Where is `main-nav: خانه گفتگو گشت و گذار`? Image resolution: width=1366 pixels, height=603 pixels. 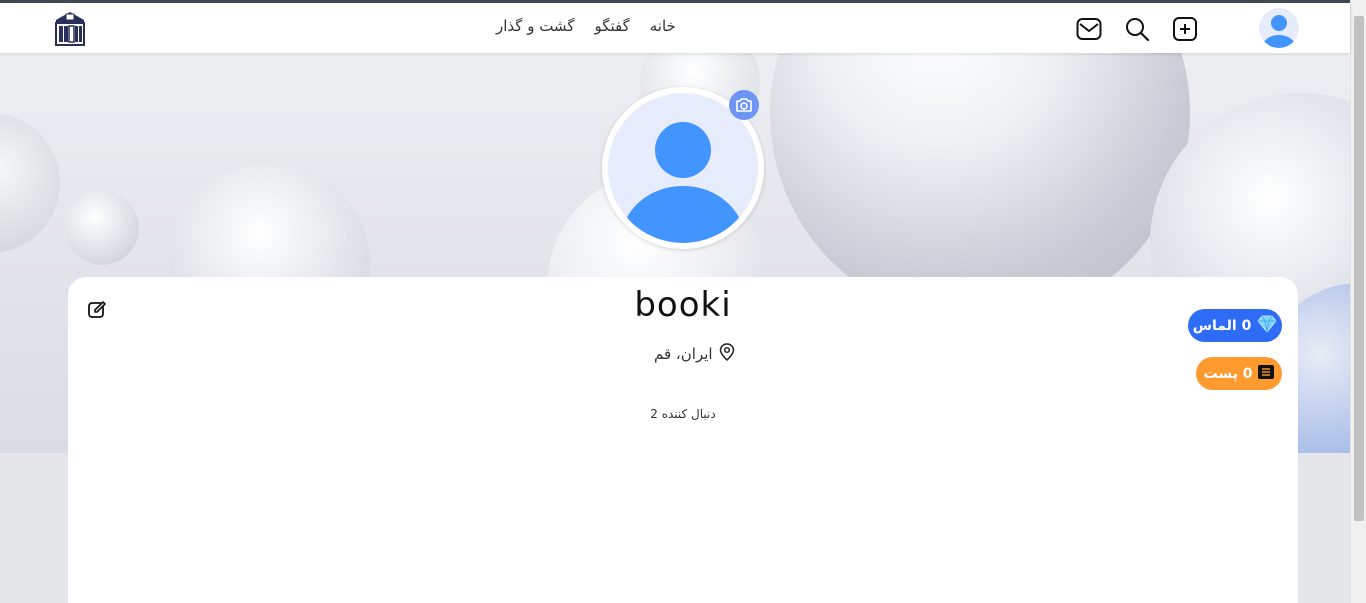 main-nav: خانه گفتگو گشت و گذار is located at coordinates (586, 26).